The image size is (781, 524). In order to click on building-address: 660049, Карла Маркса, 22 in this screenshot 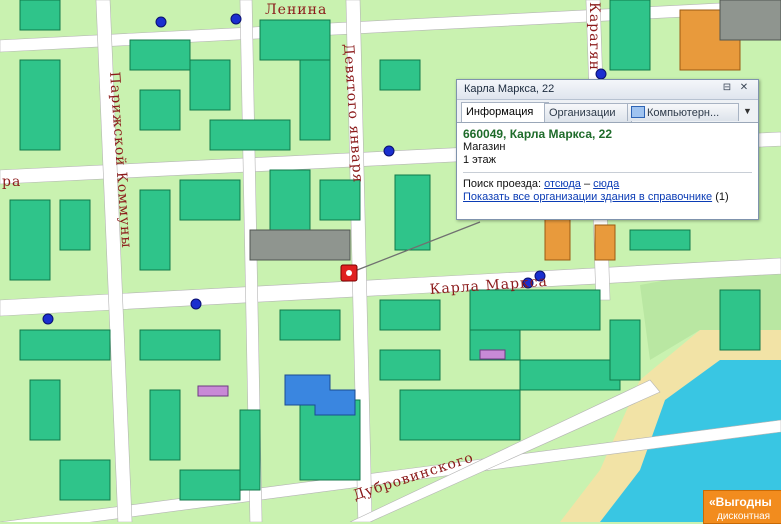, I will do `click(538, 134)`.